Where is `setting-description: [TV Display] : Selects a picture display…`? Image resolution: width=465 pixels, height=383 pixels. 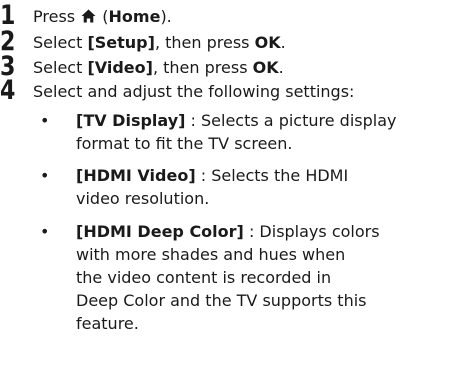
setting-description: [TV Display] : Selects a picture display… is located at coordinates (270, 132).